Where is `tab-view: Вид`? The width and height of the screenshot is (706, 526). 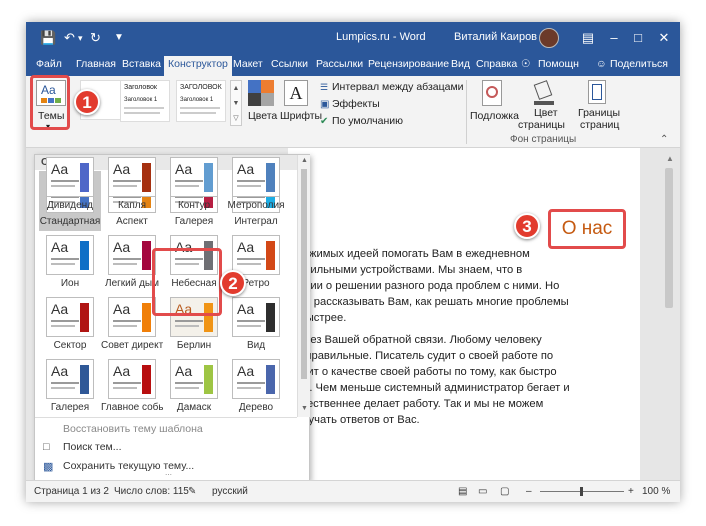 tab-view: Вид is located at coordinates (460, 64).